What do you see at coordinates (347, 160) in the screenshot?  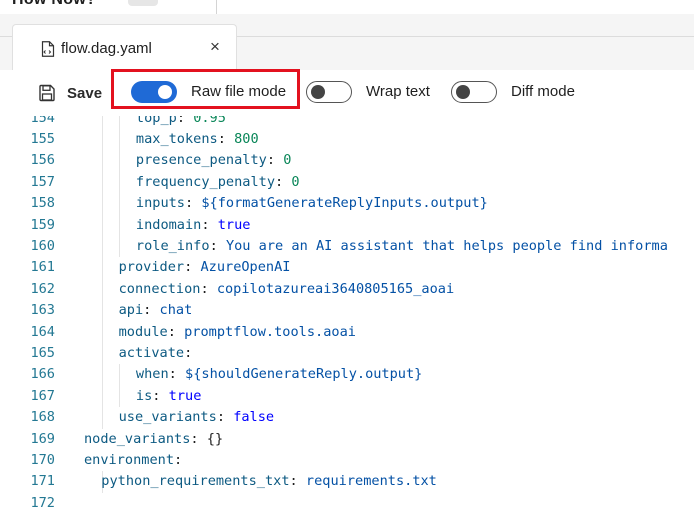 I see `code-line: 156 presence_penalty: 0` at bounding box center [347, 160].